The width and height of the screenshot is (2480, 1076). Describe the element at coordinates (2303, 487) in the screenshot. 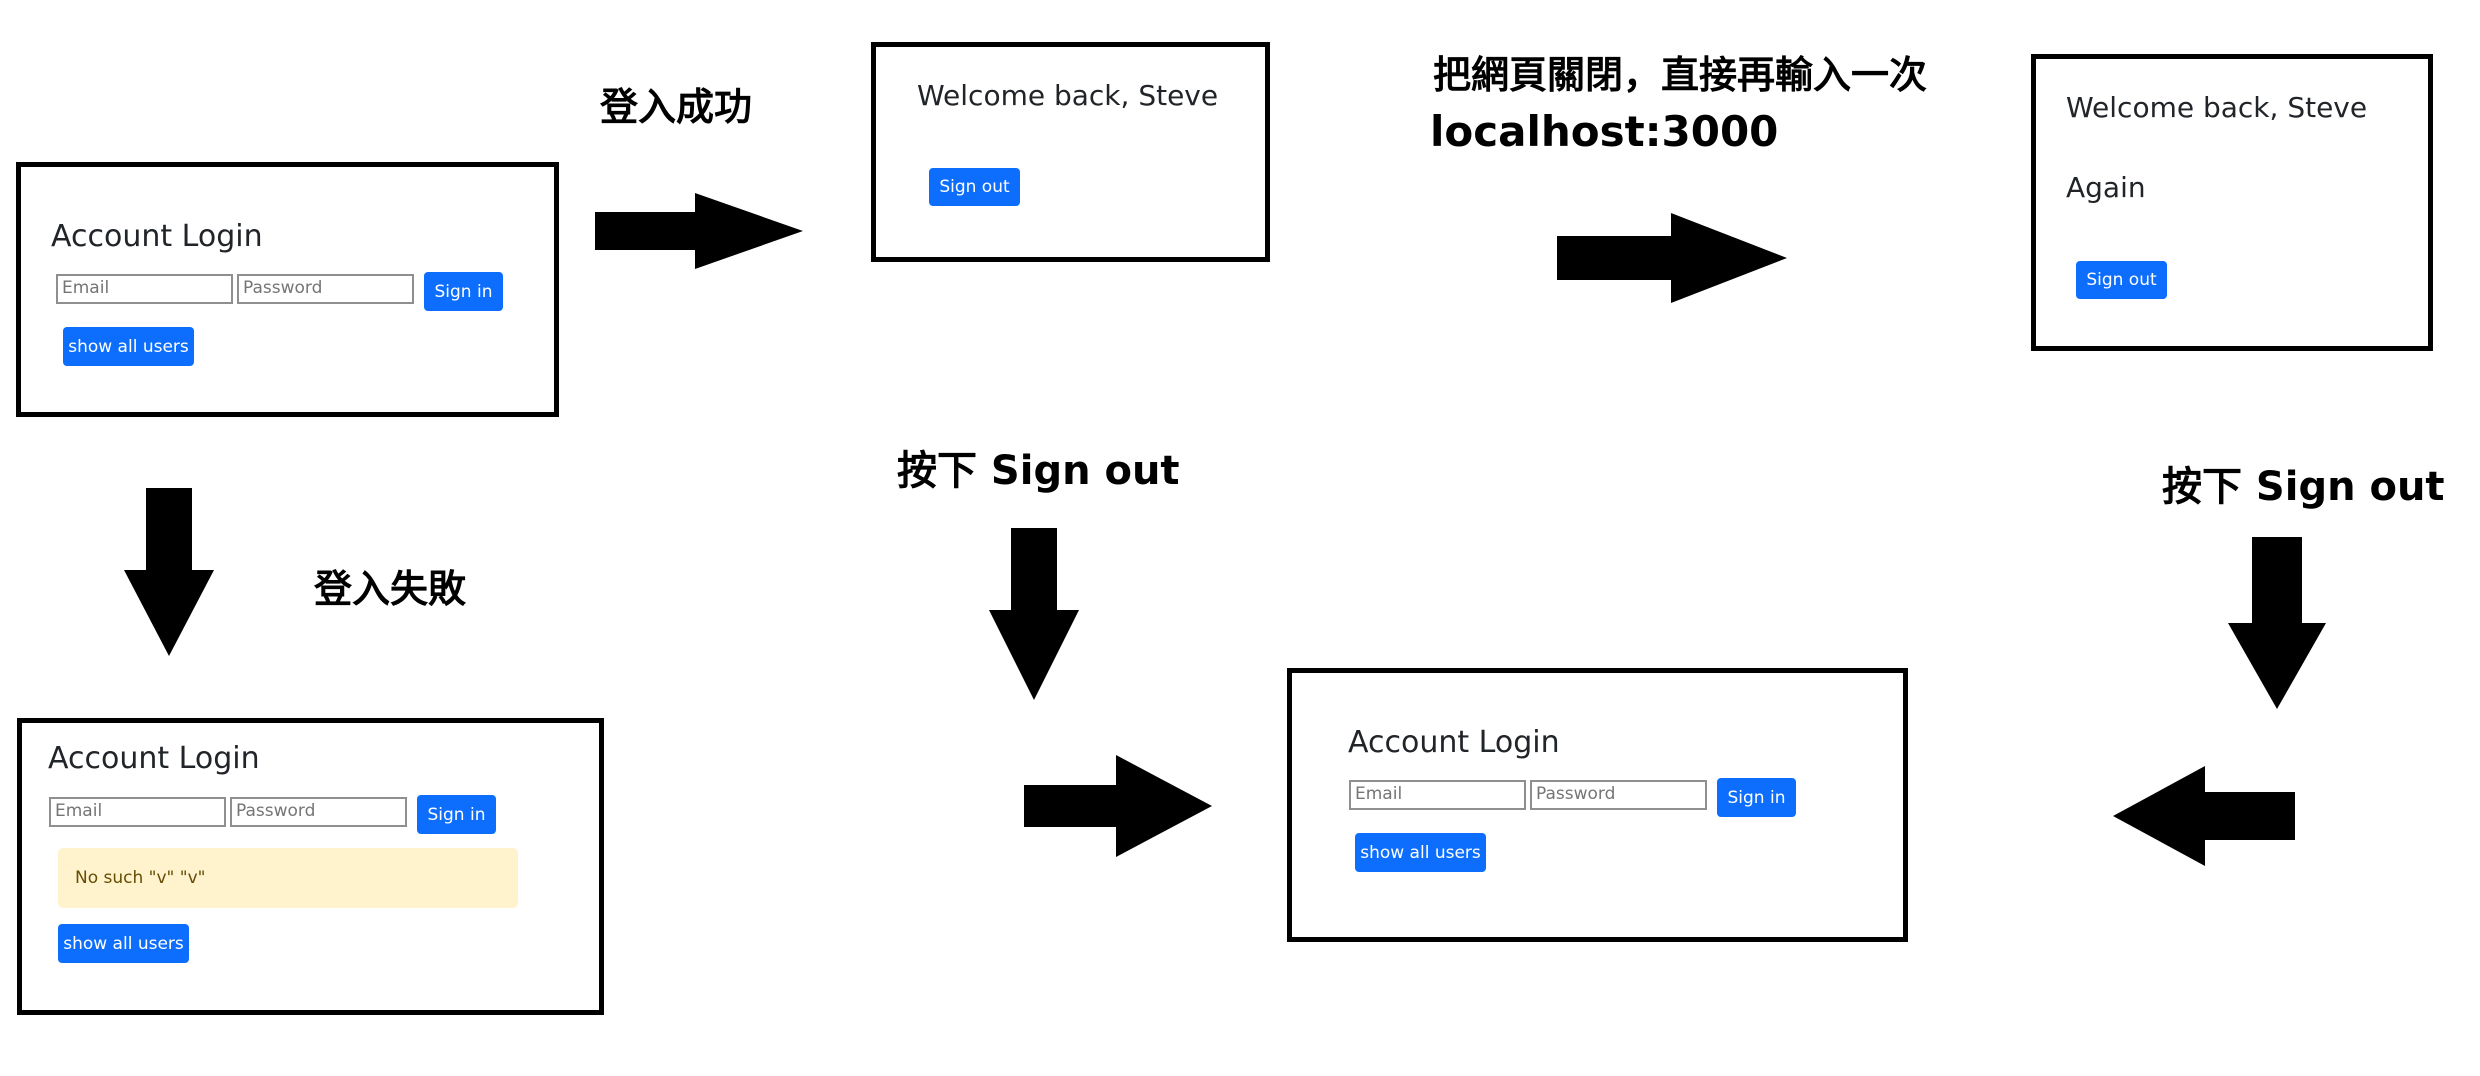

I see `caption-press-sign-out-right: 按下 Sign out` at that location.